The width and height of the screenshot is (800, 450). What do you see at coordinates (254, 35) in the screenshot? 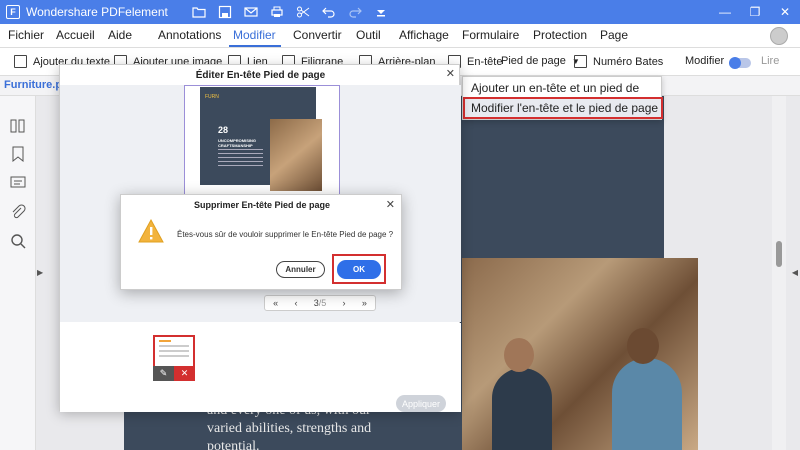
I see `menu-modifier: Modifier` at bounding box center [254, 35].